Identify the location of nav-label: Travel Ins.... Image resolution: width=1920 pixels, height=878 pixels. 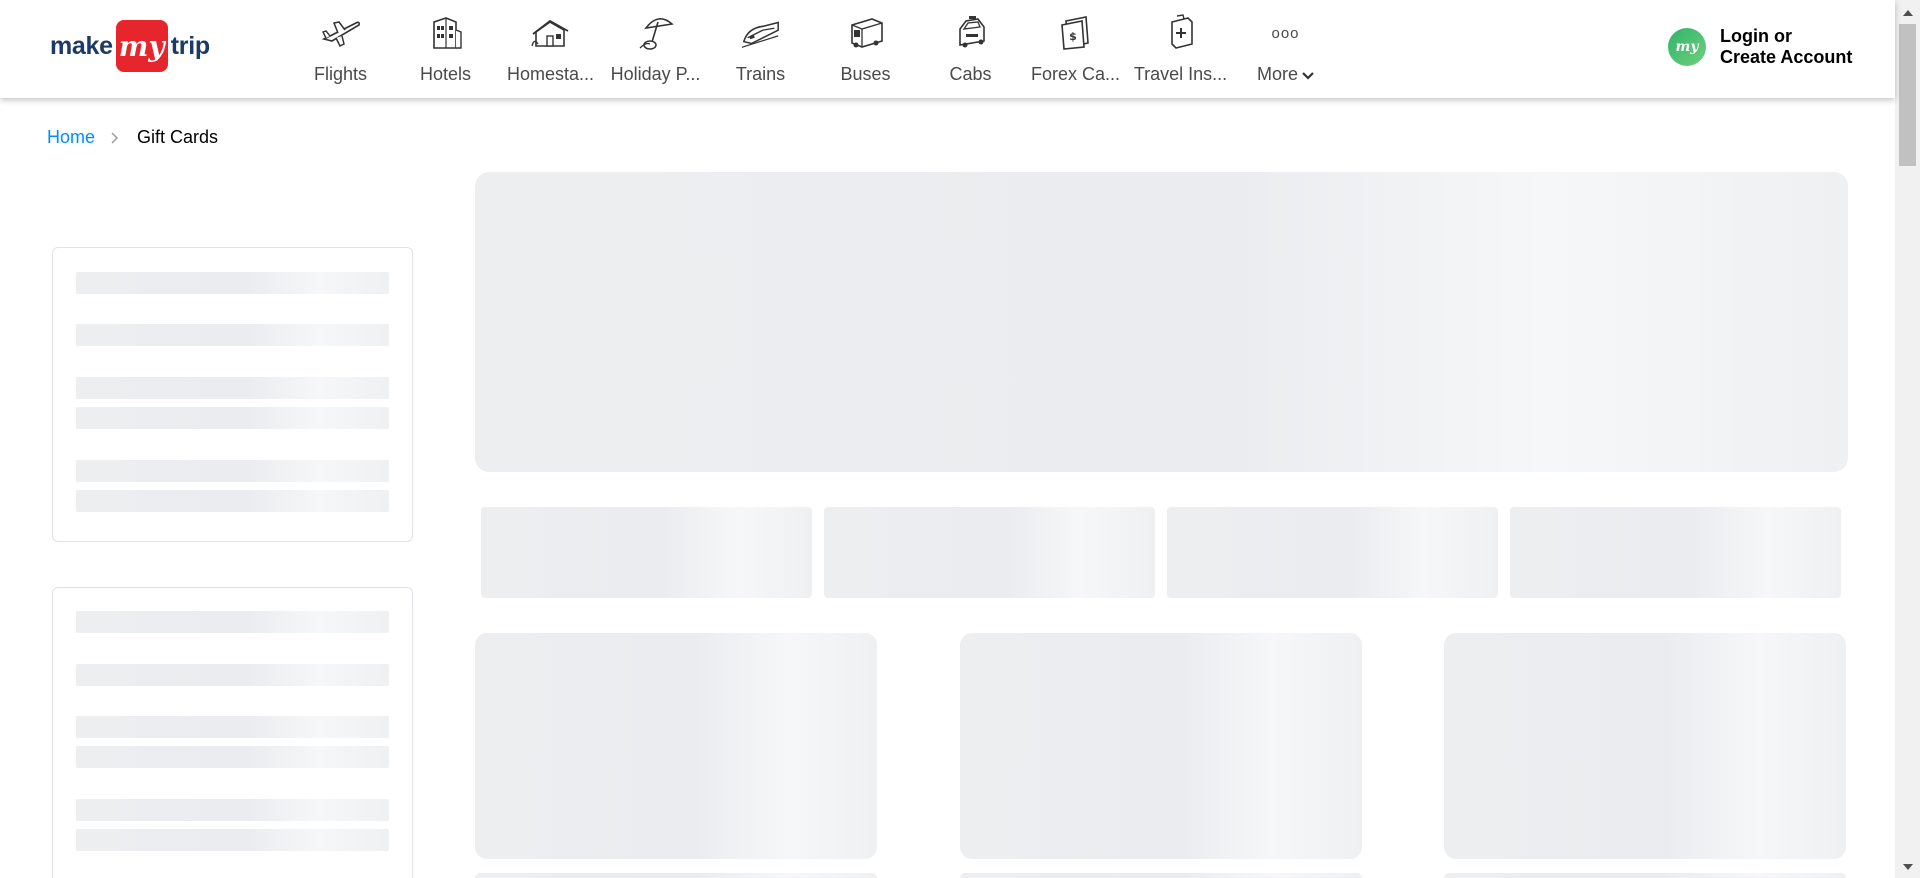
(1180, 74).